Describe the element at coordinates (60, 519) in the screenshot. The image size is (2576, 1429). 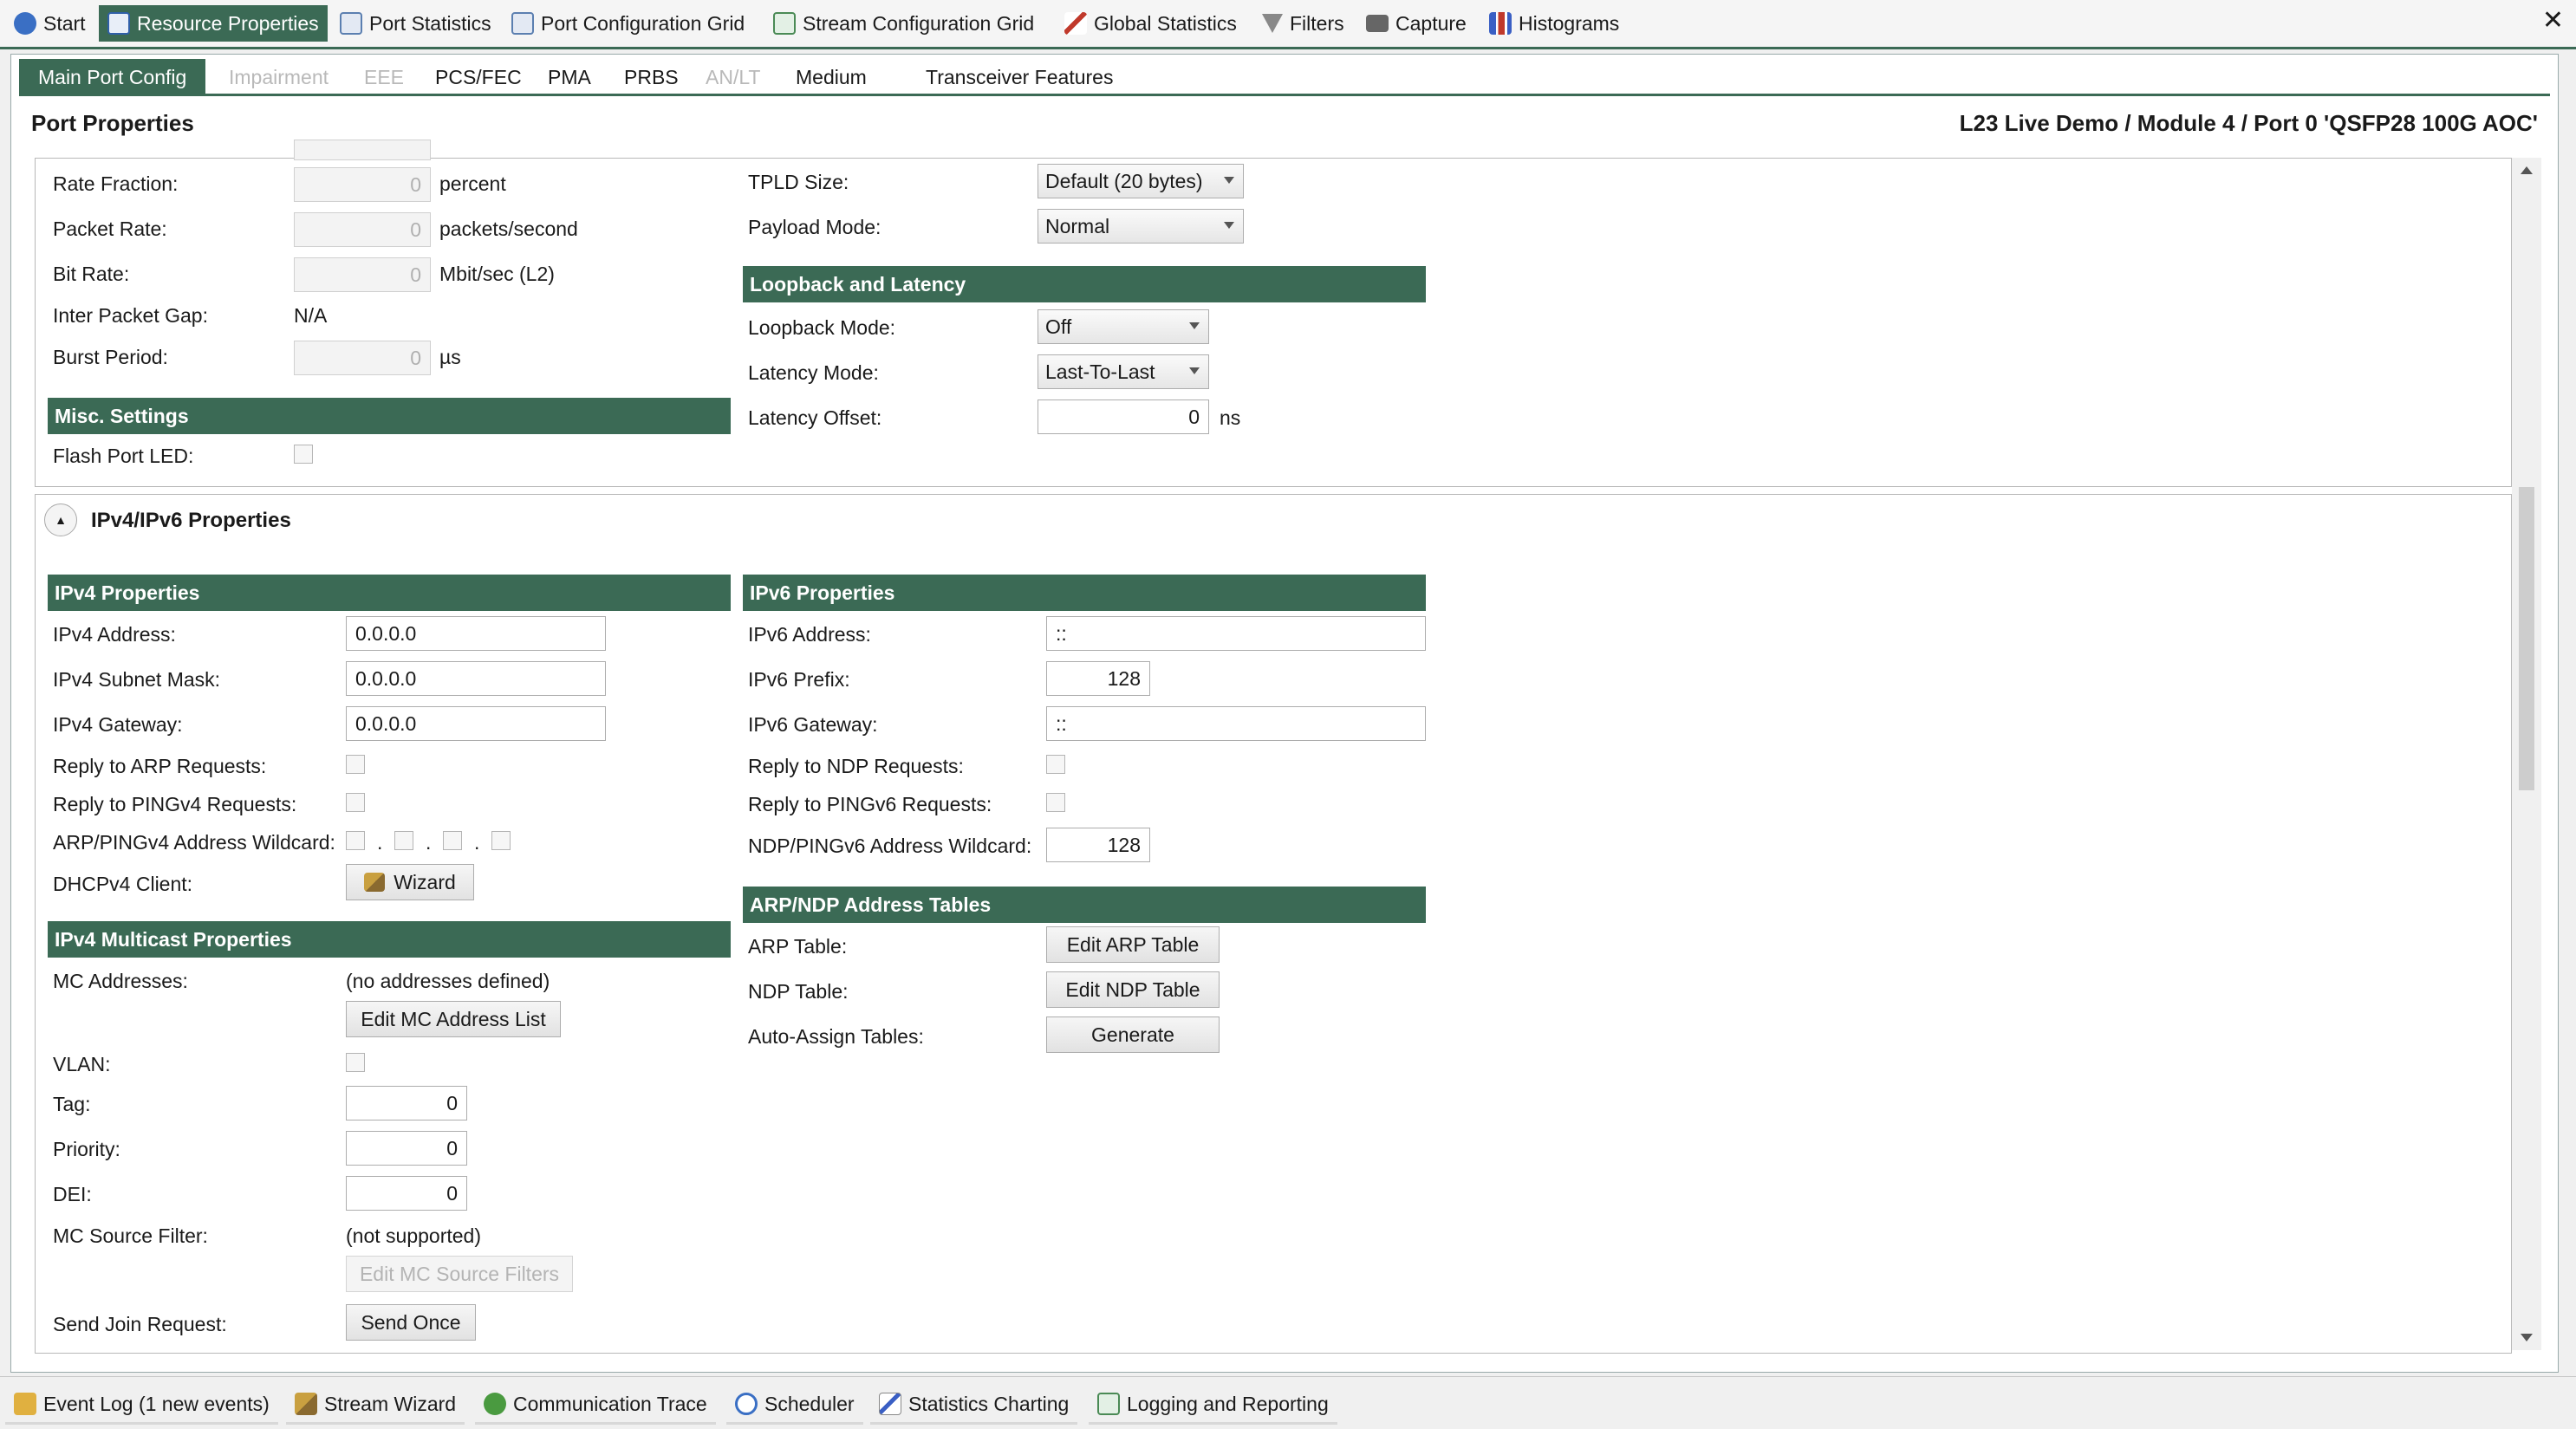
I see `collapse-button: ▲` at that location.